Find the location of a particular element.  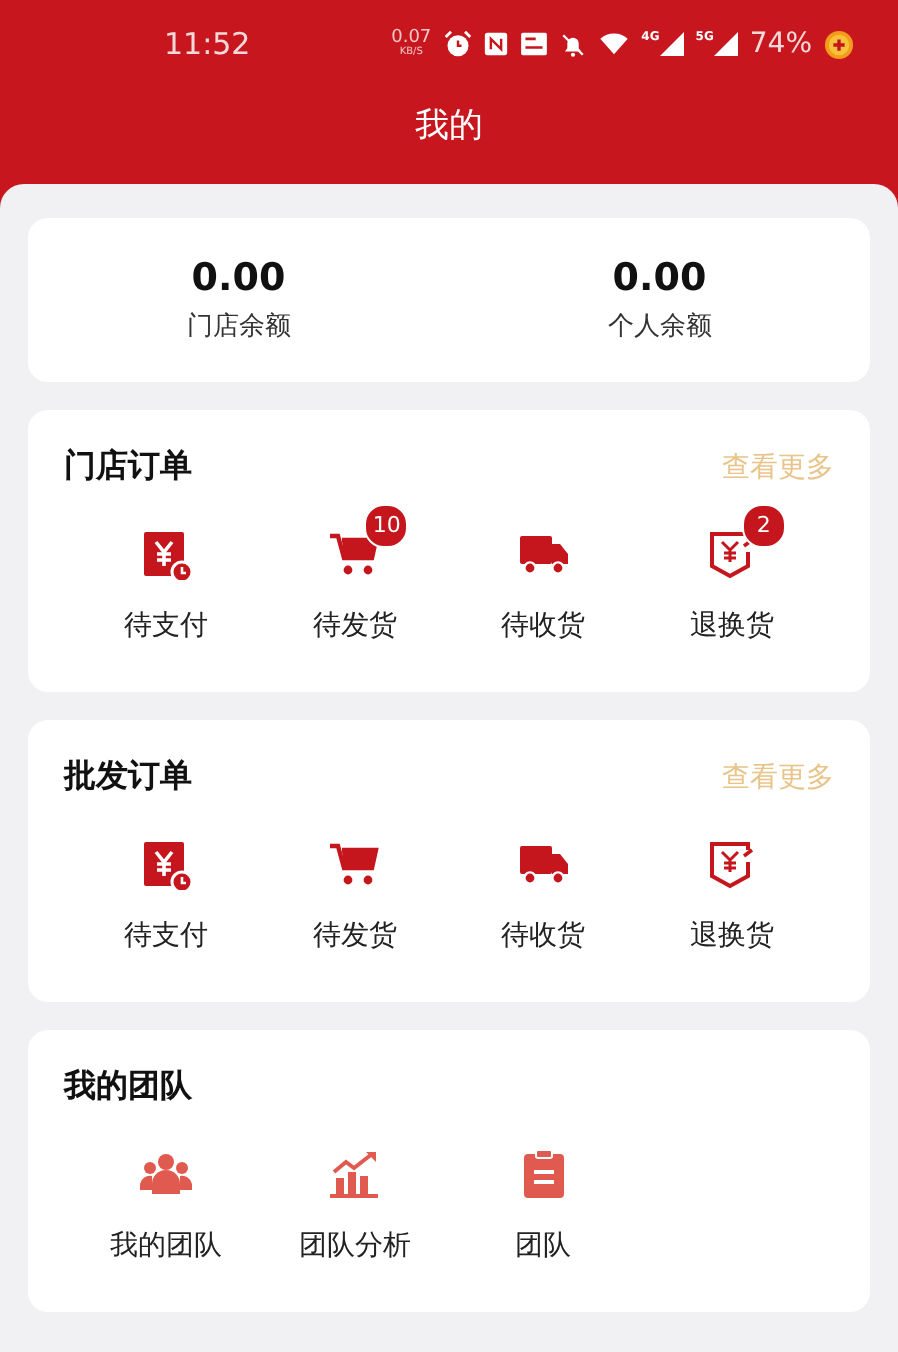

network-speed: 0.07 is located at coordinates (411, 39).